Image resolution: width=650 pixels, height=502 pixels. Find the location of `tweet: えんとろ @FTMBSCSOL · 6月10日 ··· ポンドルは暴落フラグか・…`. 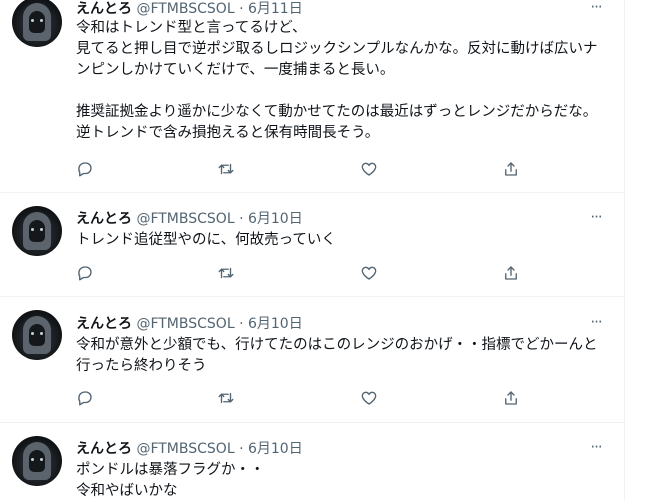

tweet: えんとろ @FTMBSCSOL · 6月10日 ··· ポンドルは暴落フラグか・… is located at coordinates (312, 461).